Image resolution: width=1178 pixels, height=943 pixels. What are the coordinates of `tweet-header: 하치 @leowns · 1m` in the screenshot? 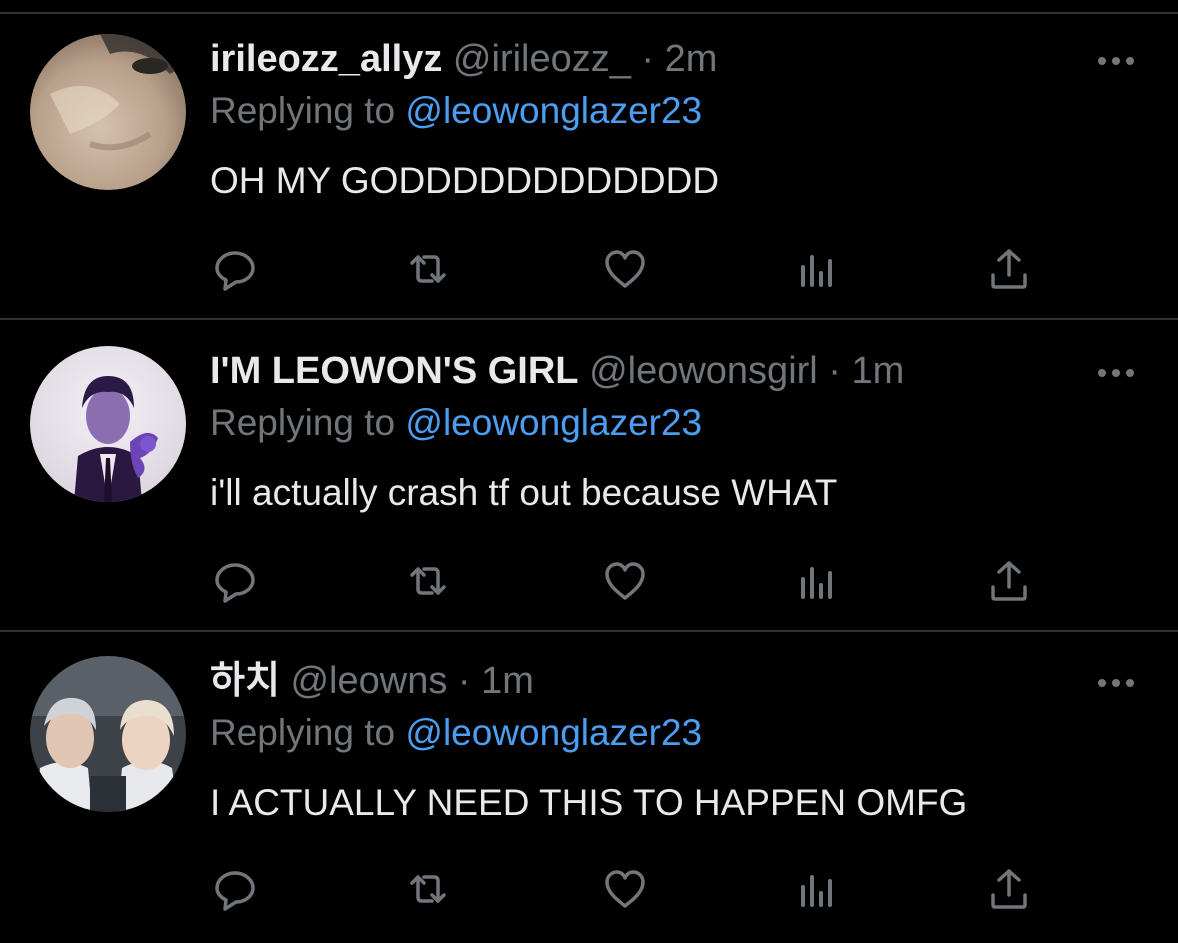 It's located at (372, 681).